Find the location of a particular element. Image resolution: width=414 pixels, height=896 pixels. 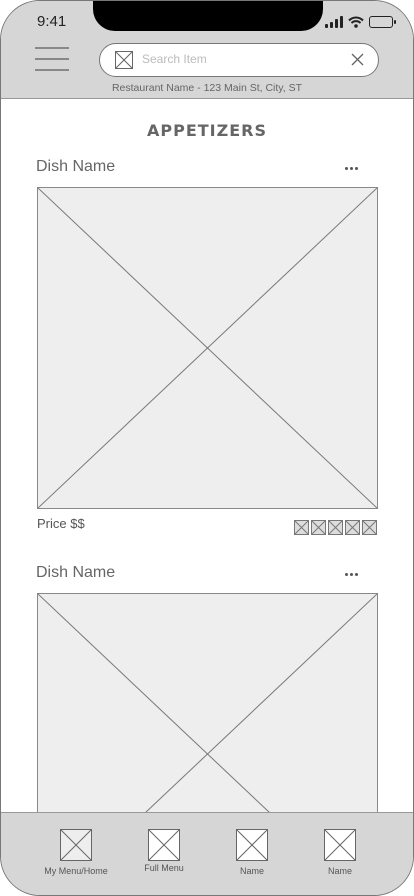

nav-item-home: My Menu/Home is located at coordinates (76, 852).